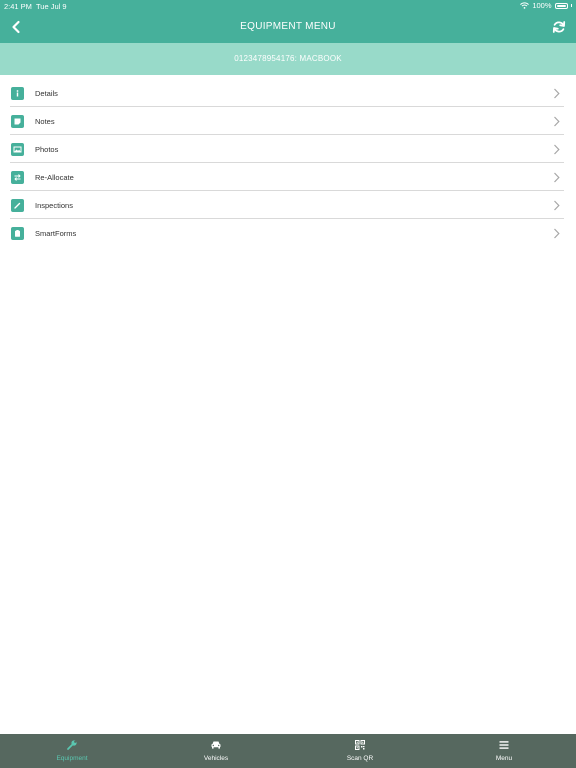 The height and width of the screenshot is (768, 576). What do you see at coordinates (17, 233) in the screenshot?
I see `clipboard-icon` at bounding box center [17, 233].